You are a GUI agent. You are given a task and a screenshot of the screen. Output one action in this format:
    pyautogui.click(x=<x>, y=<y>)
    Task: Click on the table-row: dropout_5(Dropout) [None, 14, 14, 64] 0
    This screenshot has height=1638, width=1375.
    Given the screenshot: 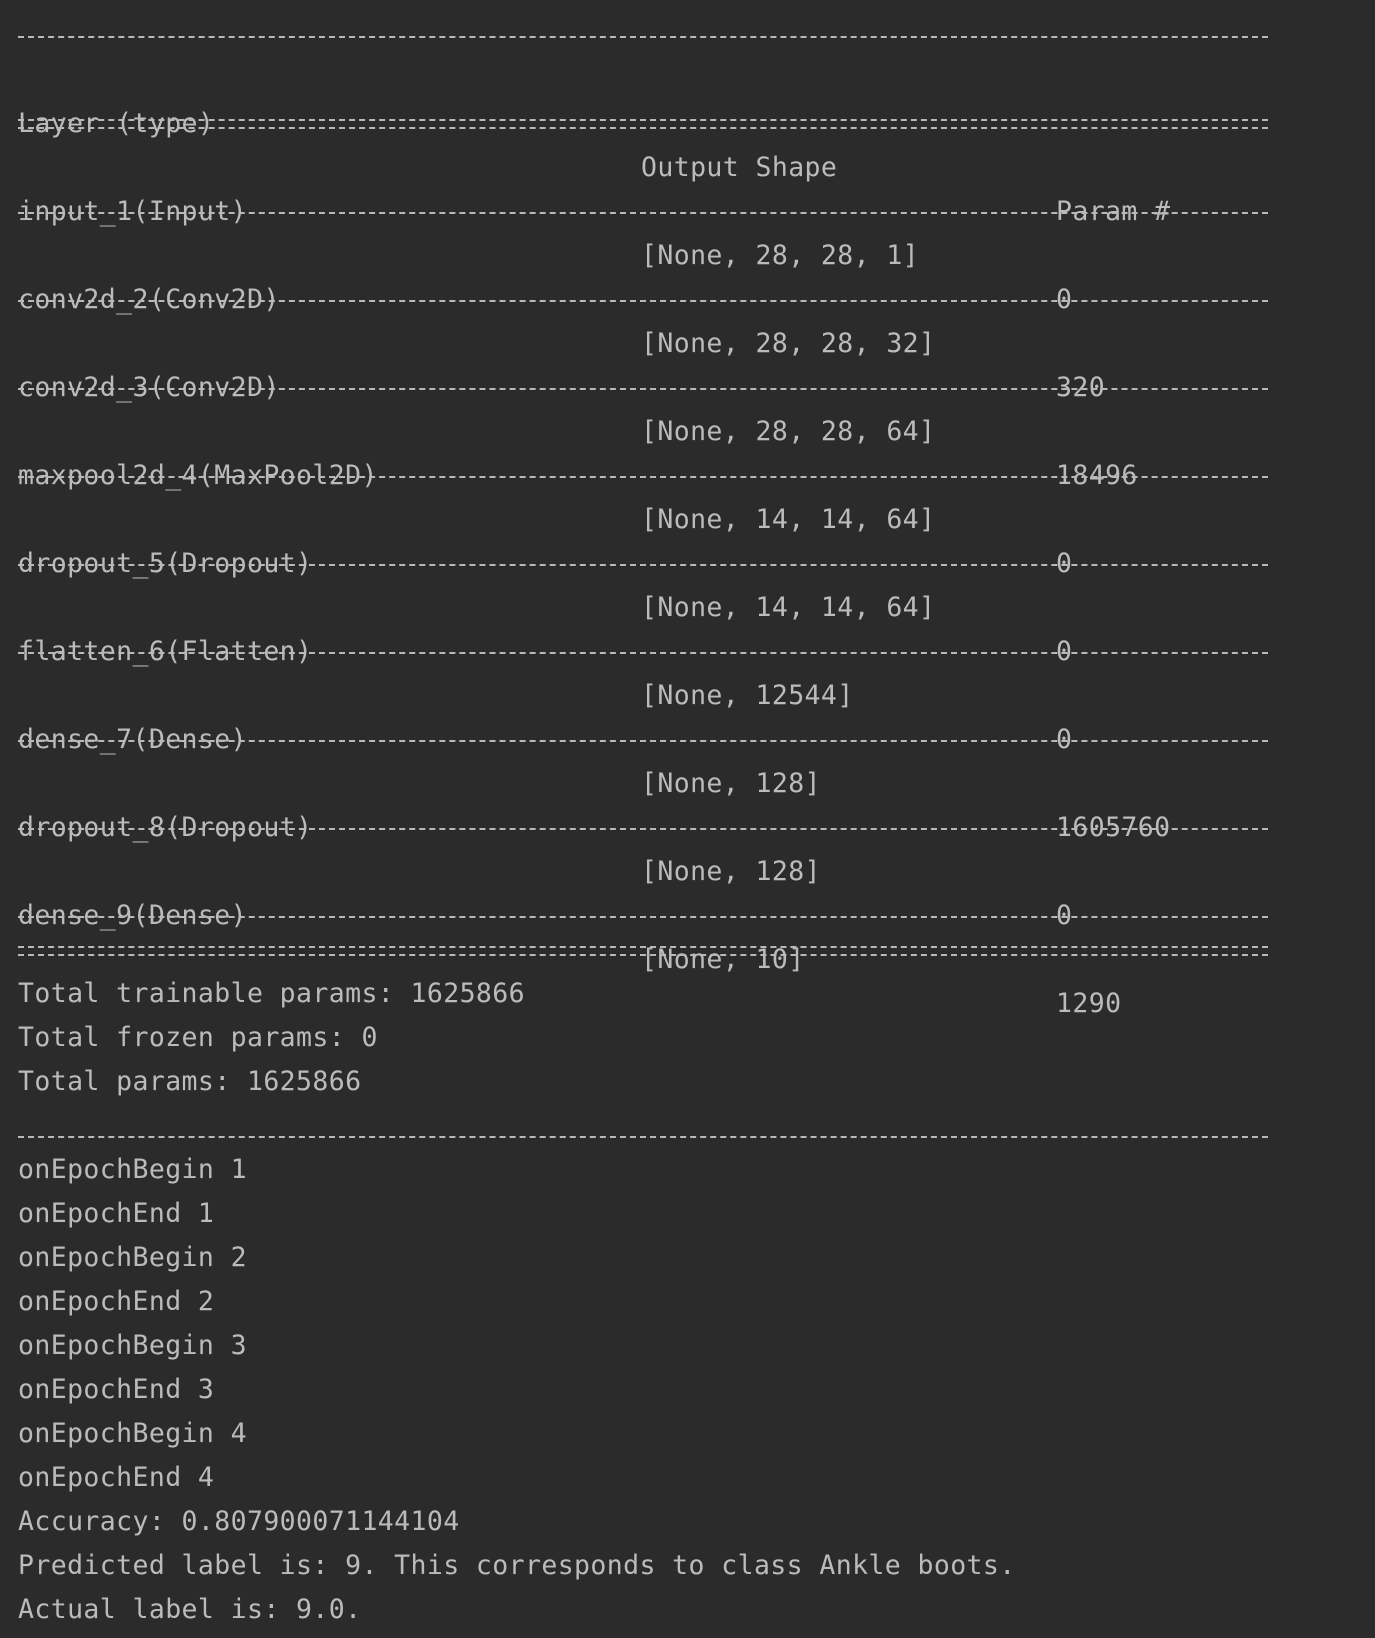 What is the action you would take?
    pyautogui.click(x=643, y=582)
    